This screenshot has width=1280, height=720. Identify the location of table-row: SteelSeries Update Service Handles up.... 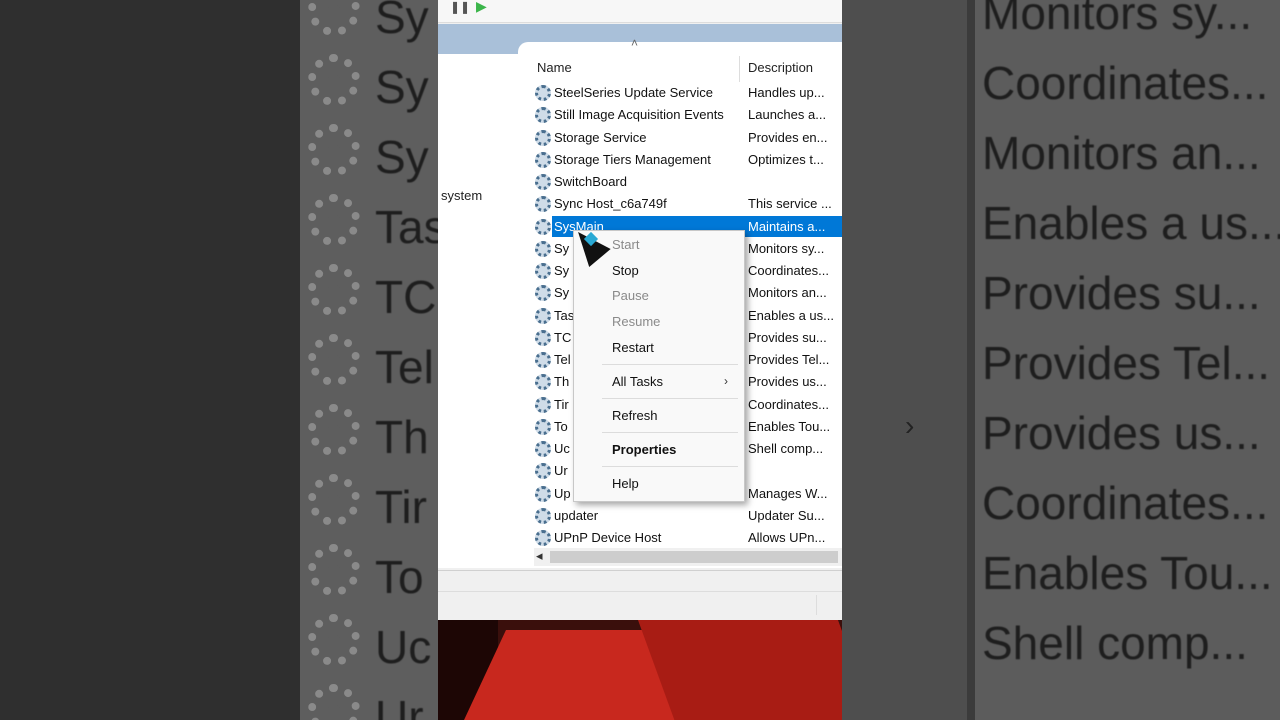
(687, 93).